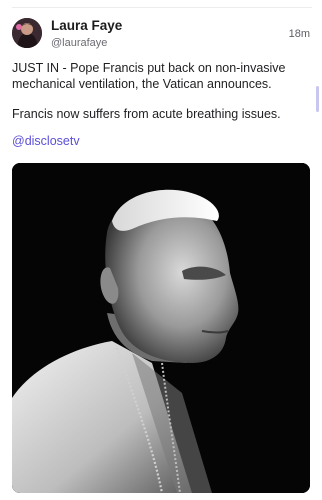  Describe the element at coordinates (86, 43) in the screenshot. I see `author-handle: @laurafaye` at that location.